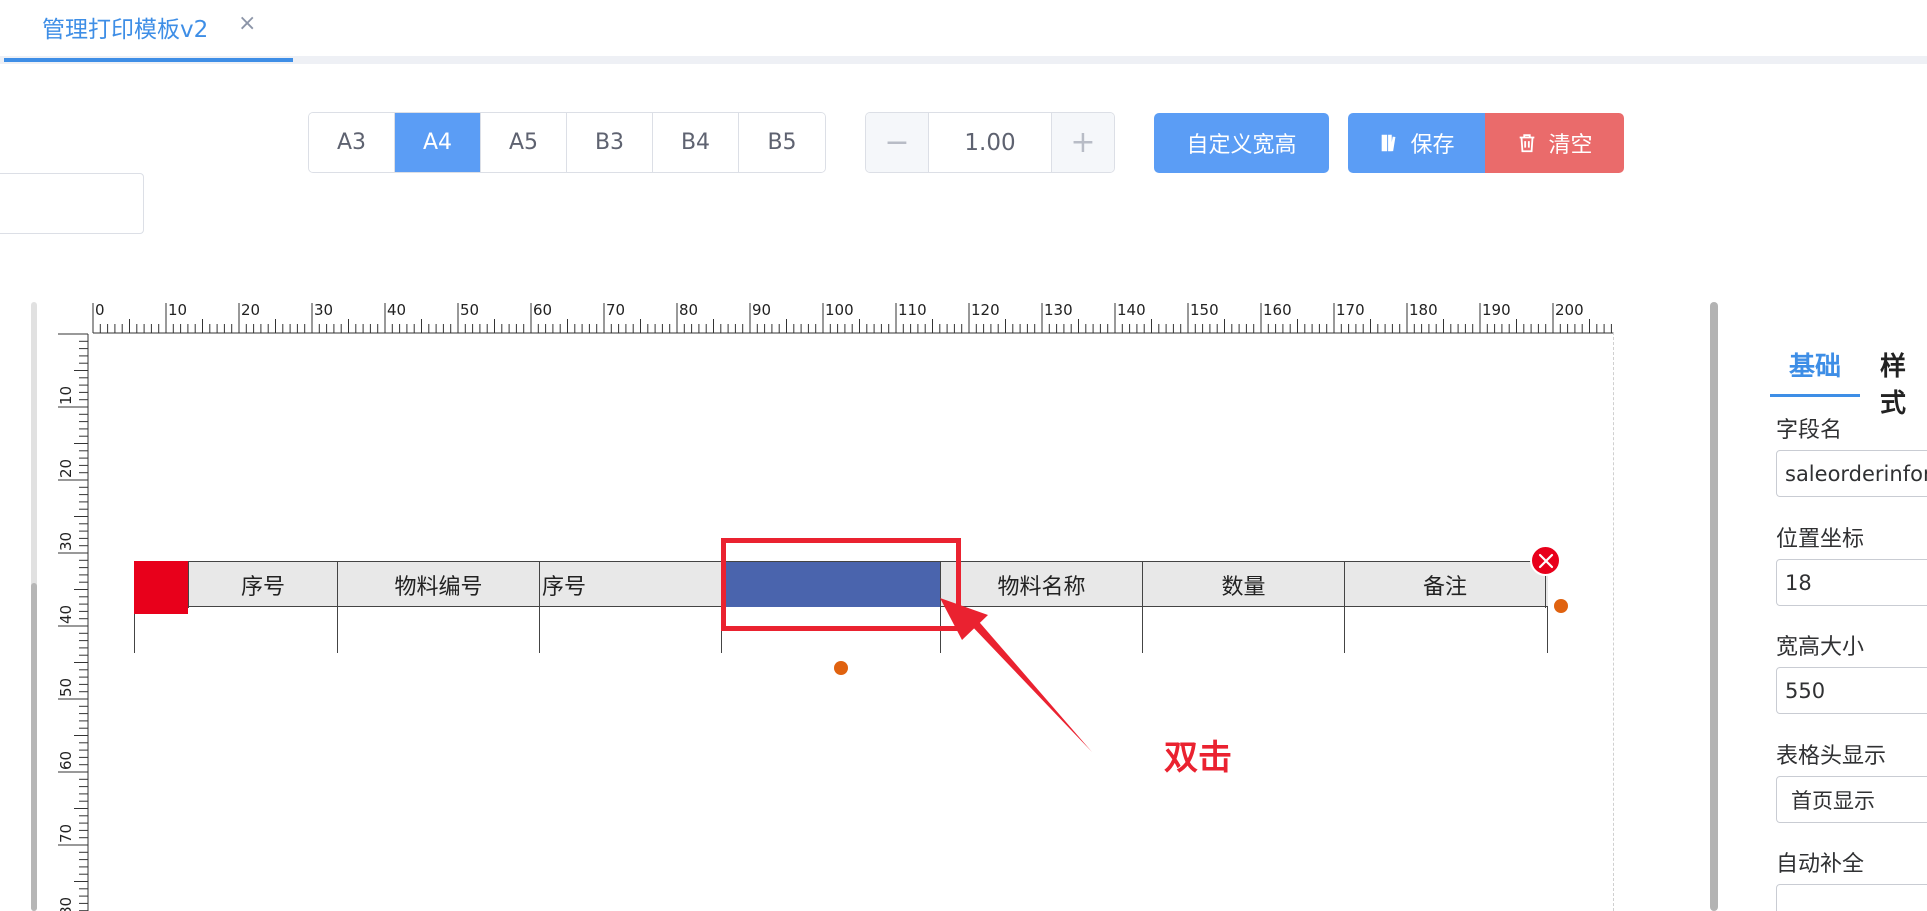 The width and height of the screenshot is (1927, 911). What do you see at coordinates (1820, 539) in the screenshot?
I see `position-label: 位置坐标` at bounding box center [1820, 539].